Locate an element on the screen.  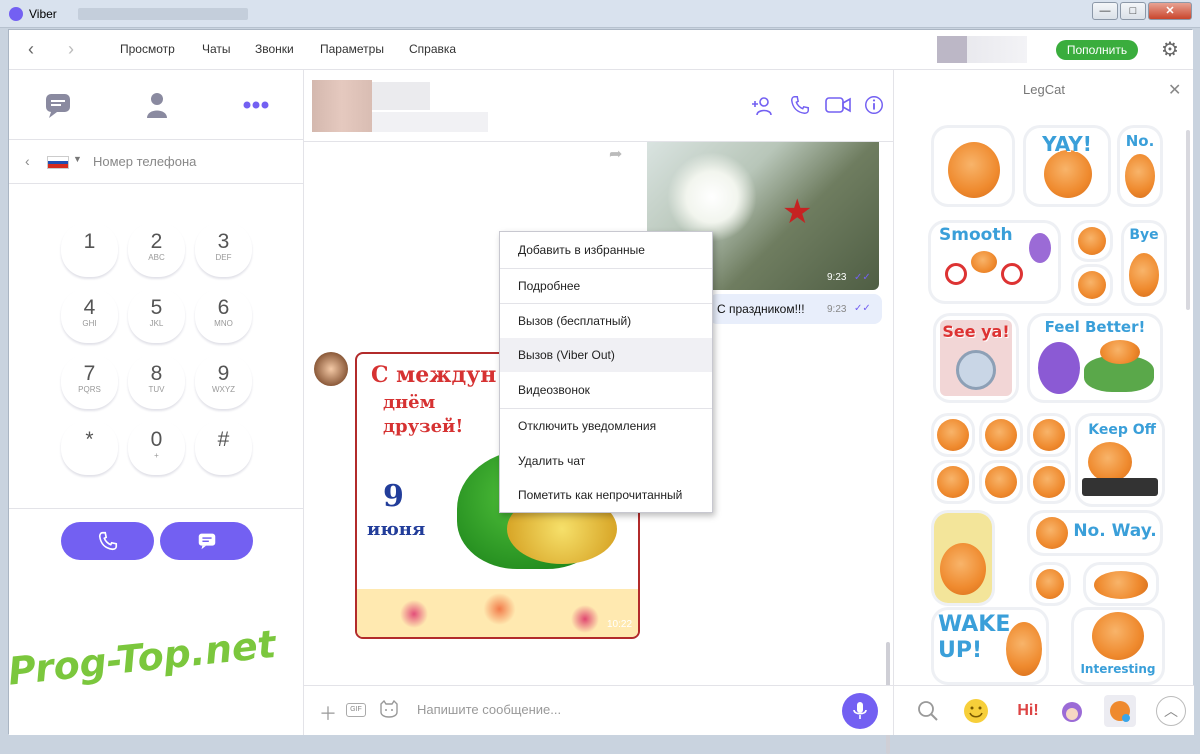
sticker-bye: Bye is located at coordinates (1144, 263).